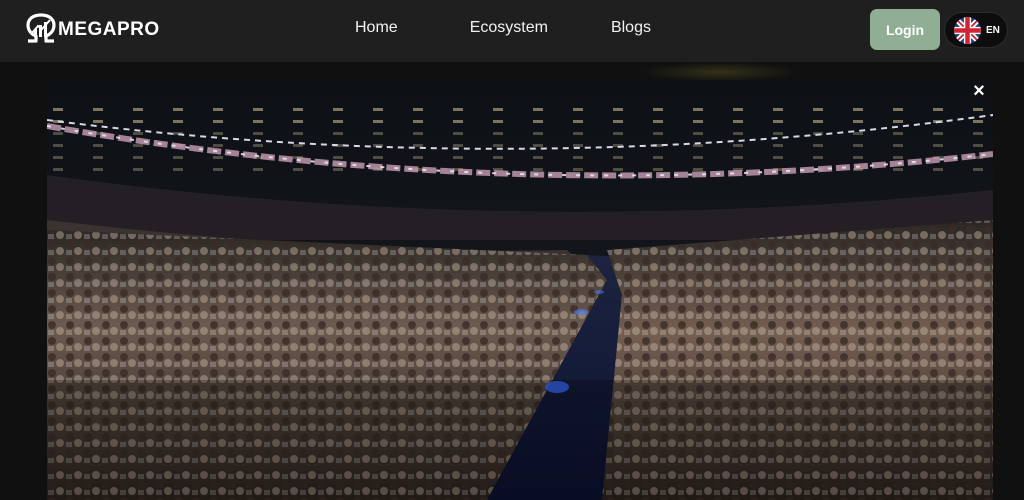  What do you see at coordinates (720, 72) in the screenshot?
I see `backdrop-glow` at bounding box center [720, 72].